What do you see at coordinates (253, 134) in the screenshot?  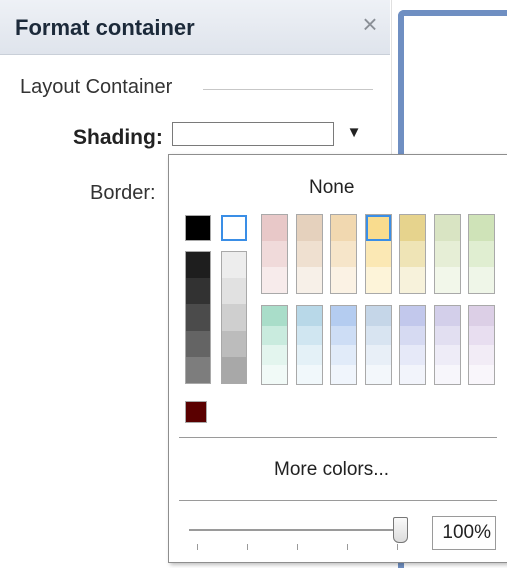 I see `shading-color-field` at bounding box center [253, 134].